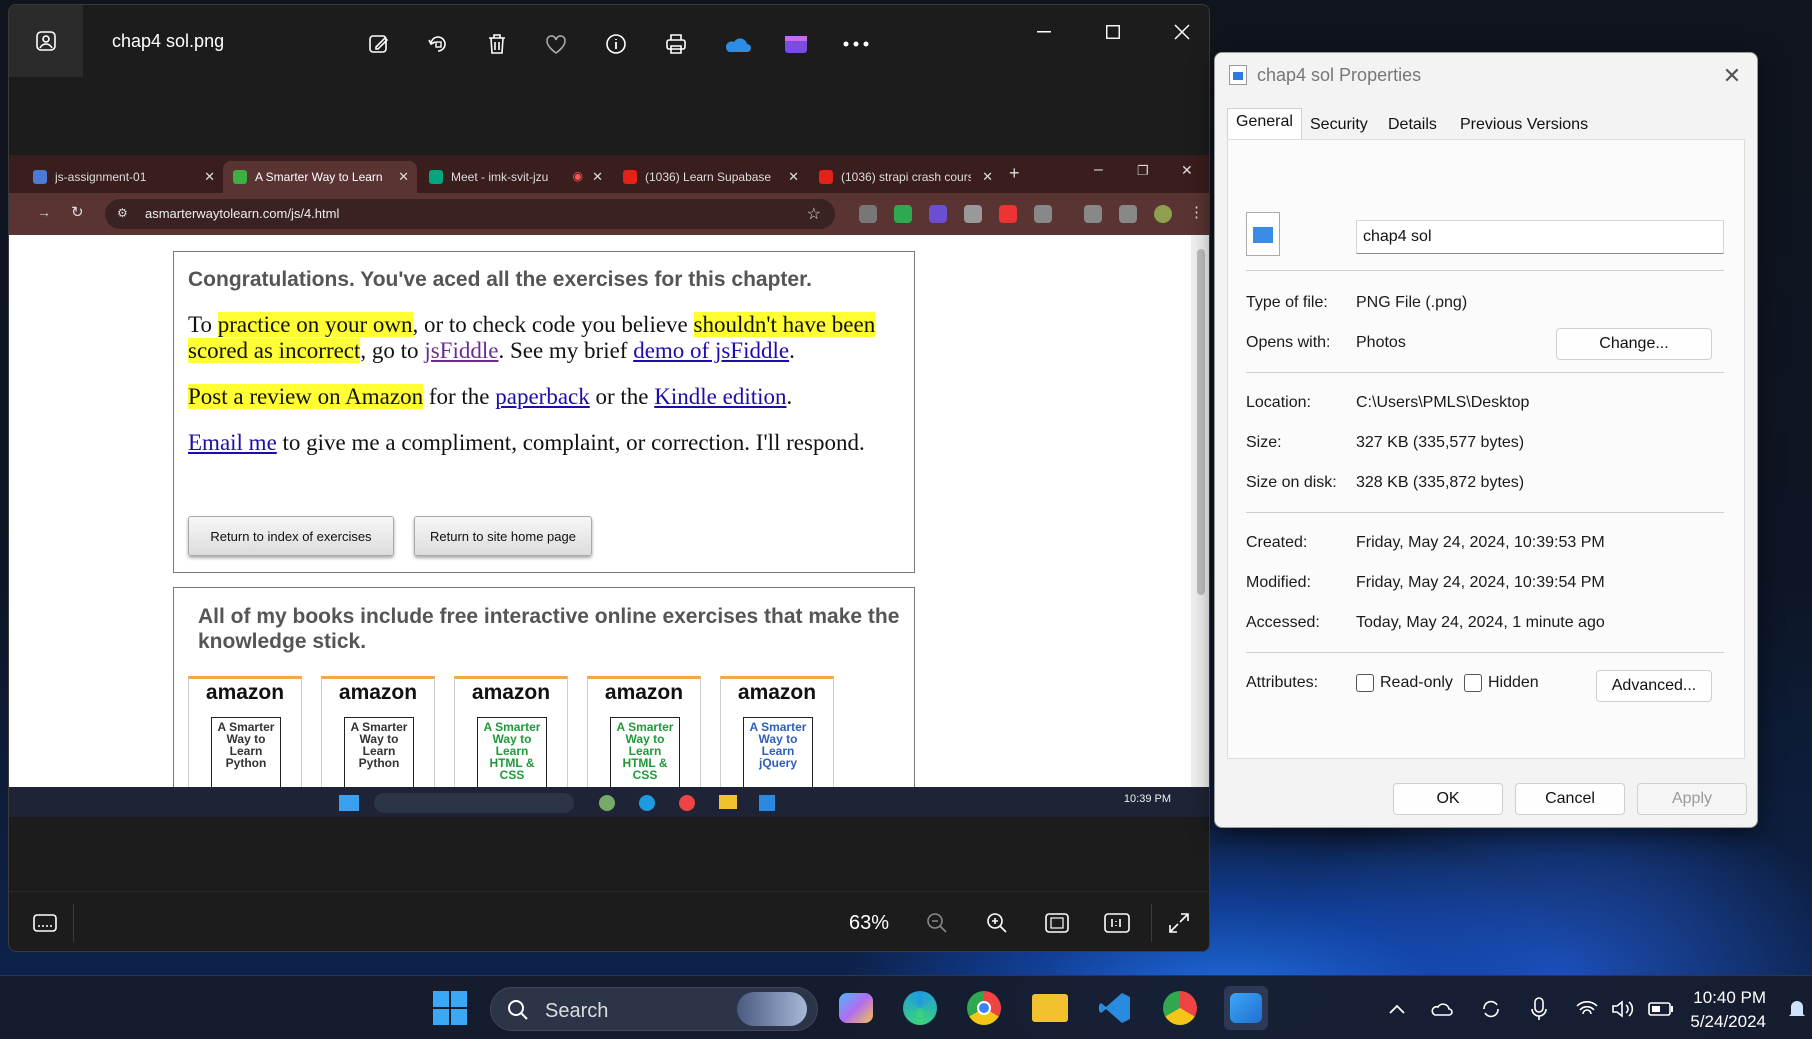 The height and width of the screenshot is (1039, 1812). I want to click on rotate-icon, so click(438, 44).